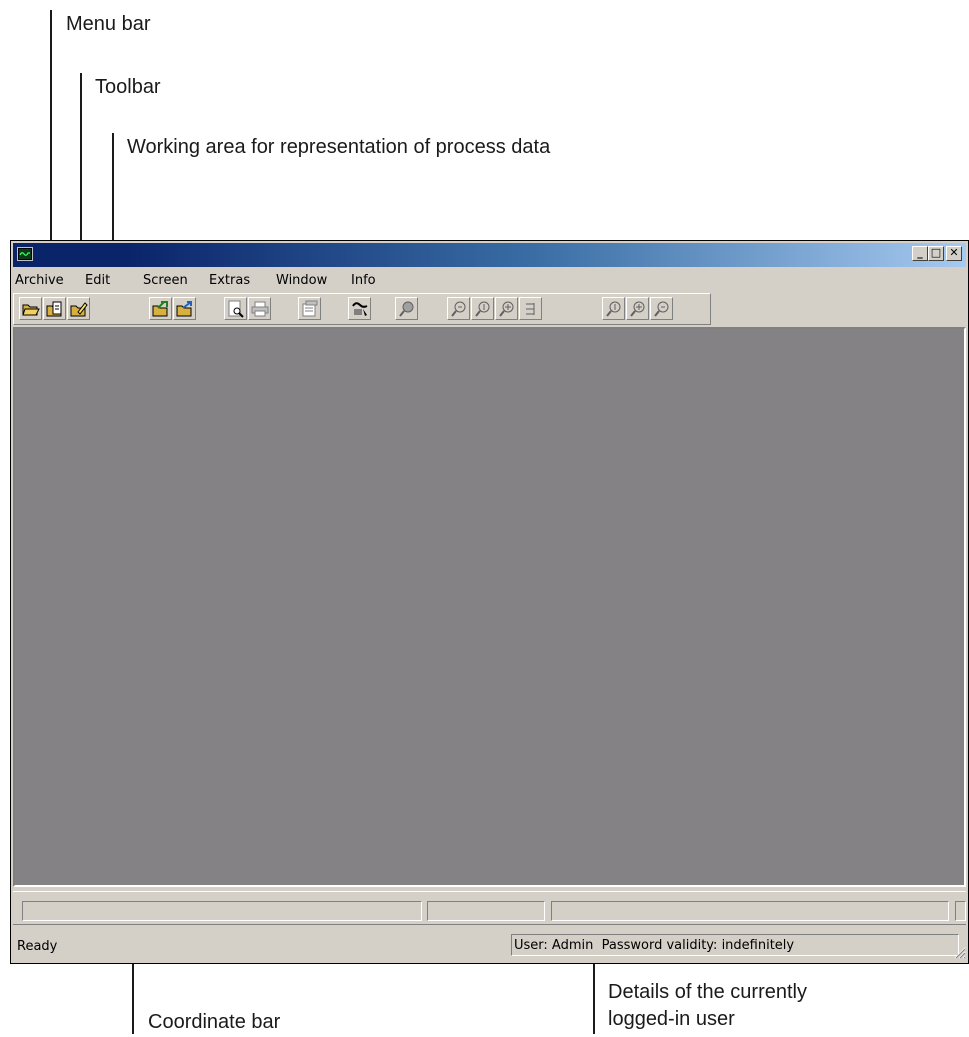 Image resolution: width=969 pixels, height=1037 pixels. Describe the element at coordinates (637, 308) in the screenshot. I see `zoom-in-icon` at that location.